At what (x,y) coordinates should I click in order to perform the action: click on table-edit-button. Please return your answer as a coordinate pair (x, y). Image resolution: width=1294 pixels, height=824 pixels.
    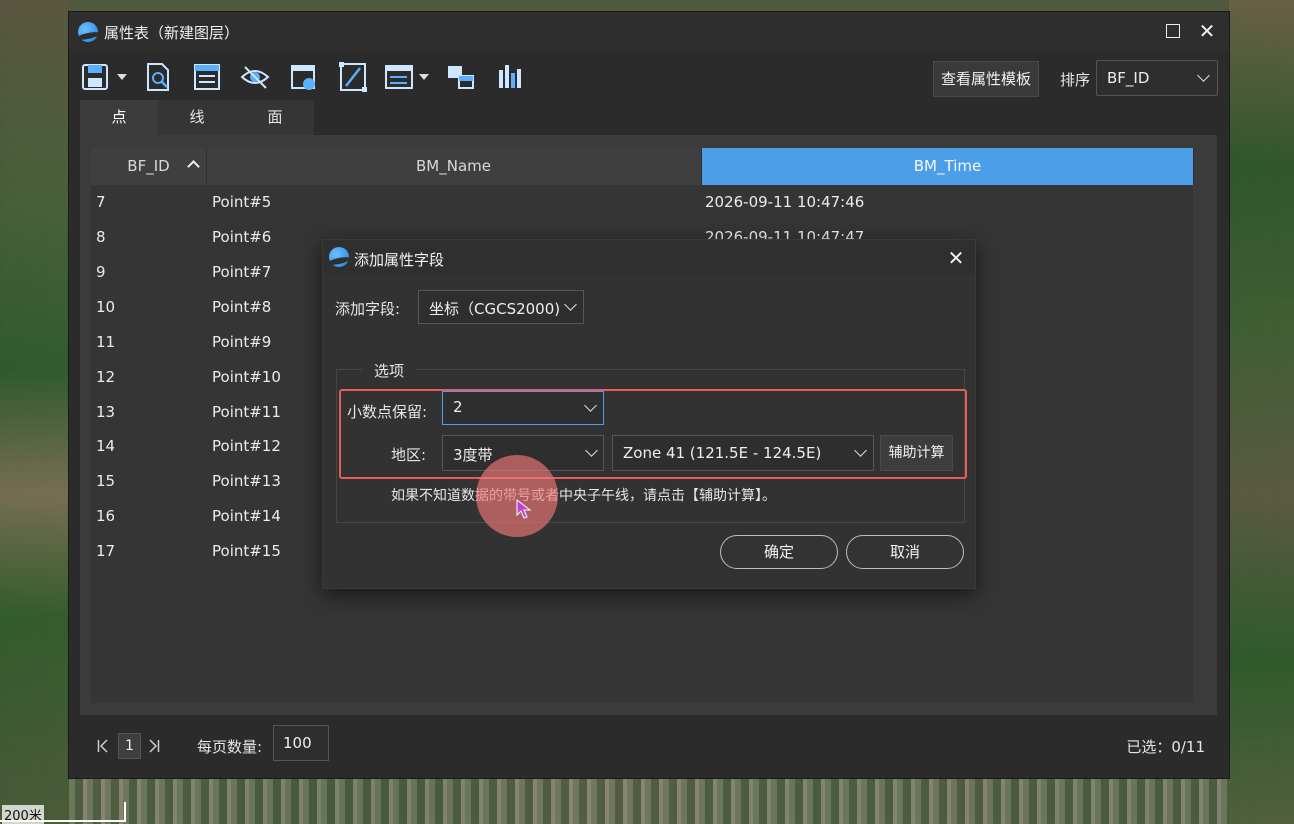
    Looking at the image, I should click on (207, 77).